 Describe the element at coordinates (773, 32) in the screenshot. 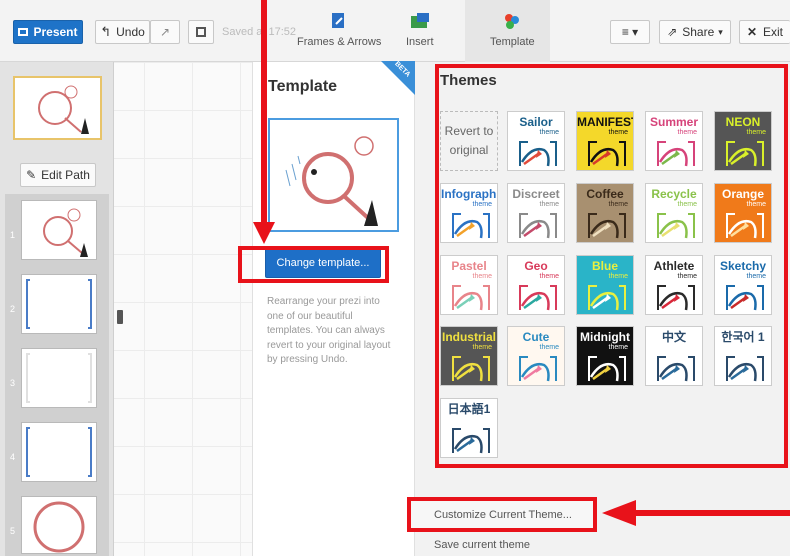

I see `exit-label: Exit` at that location.